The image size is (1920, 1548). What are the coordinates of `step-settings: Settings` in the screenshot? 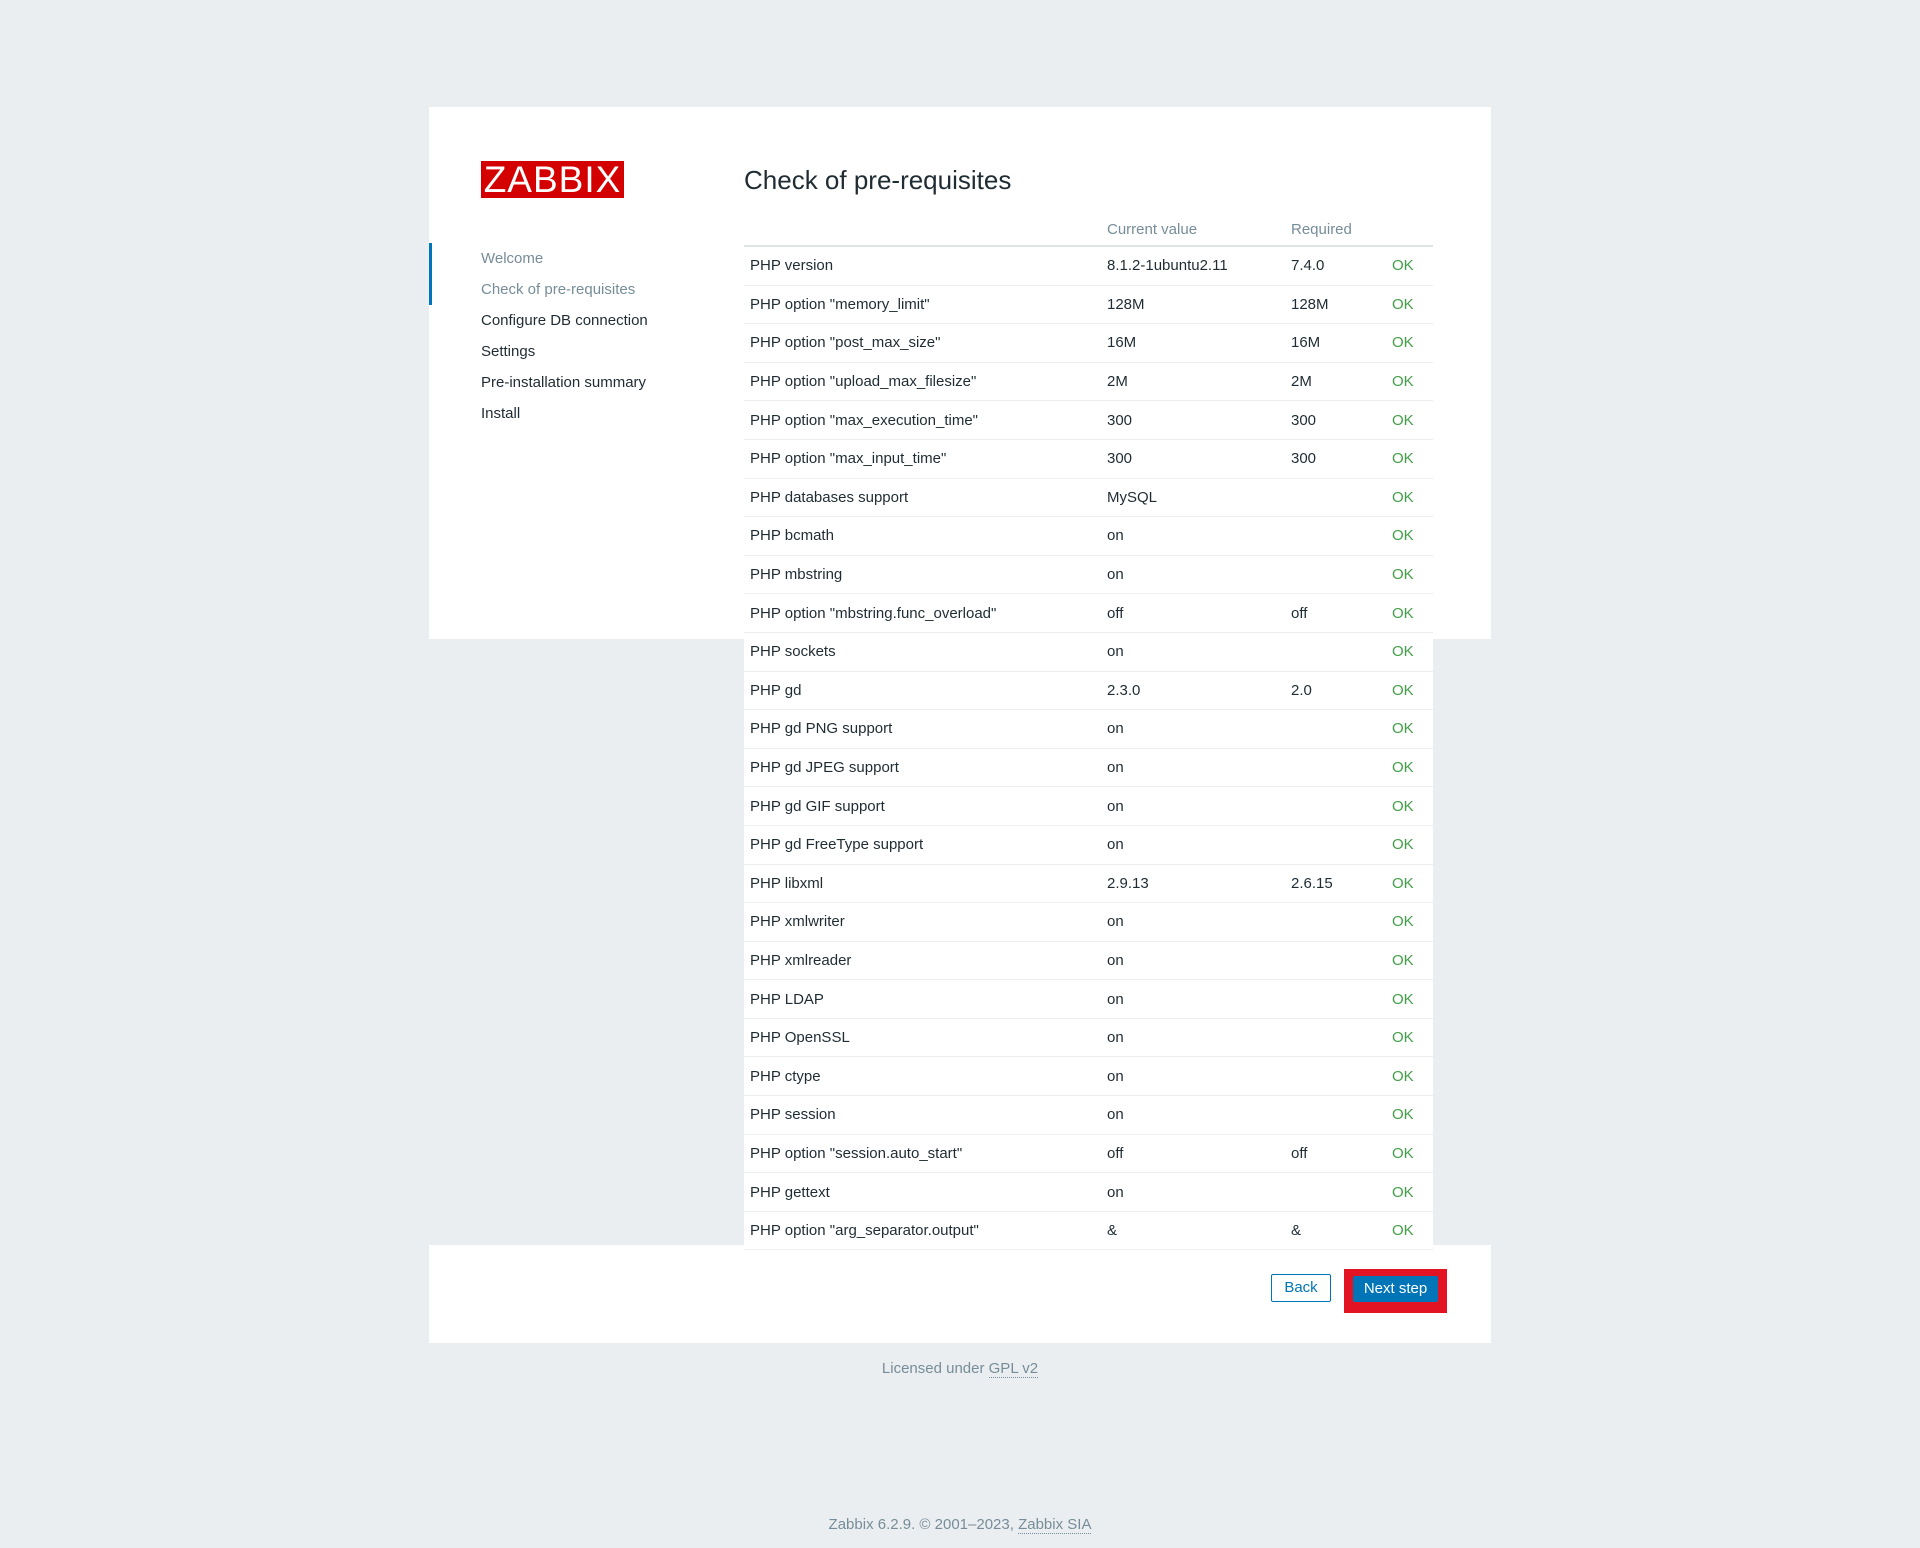 It's located at (508, 351).